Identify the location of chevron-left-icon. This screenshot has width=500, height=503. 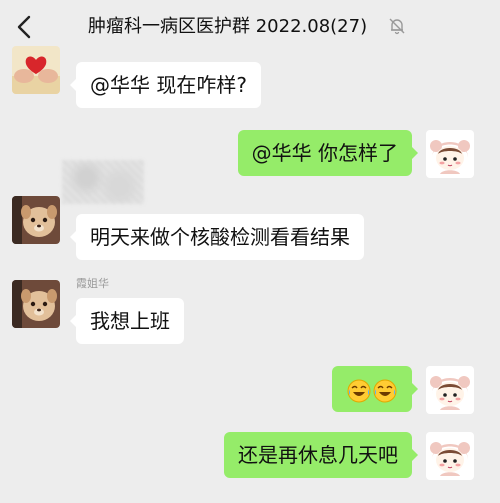
(25, 27).